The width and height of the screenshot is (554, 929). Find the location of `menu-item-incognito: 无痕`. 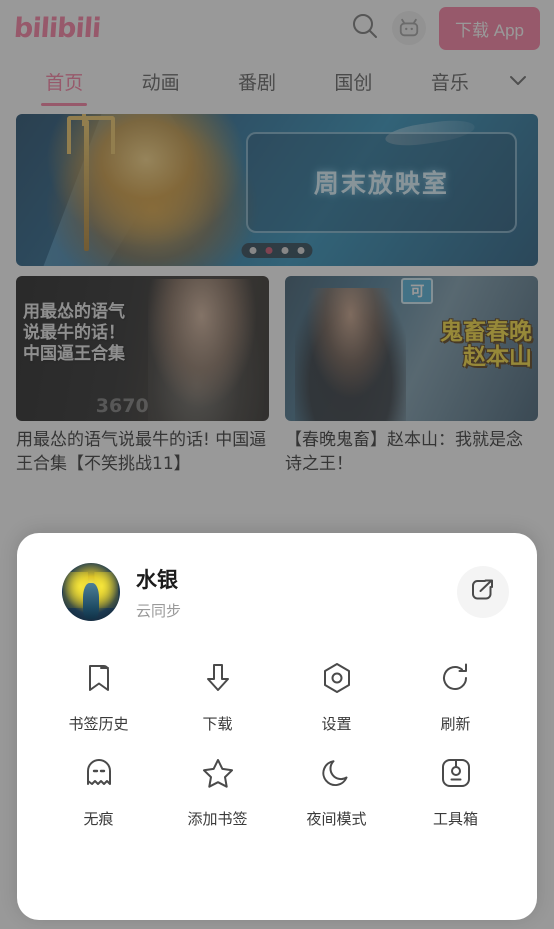

menu-item-incognito: 无痕 is located at coordinates (98, 787).